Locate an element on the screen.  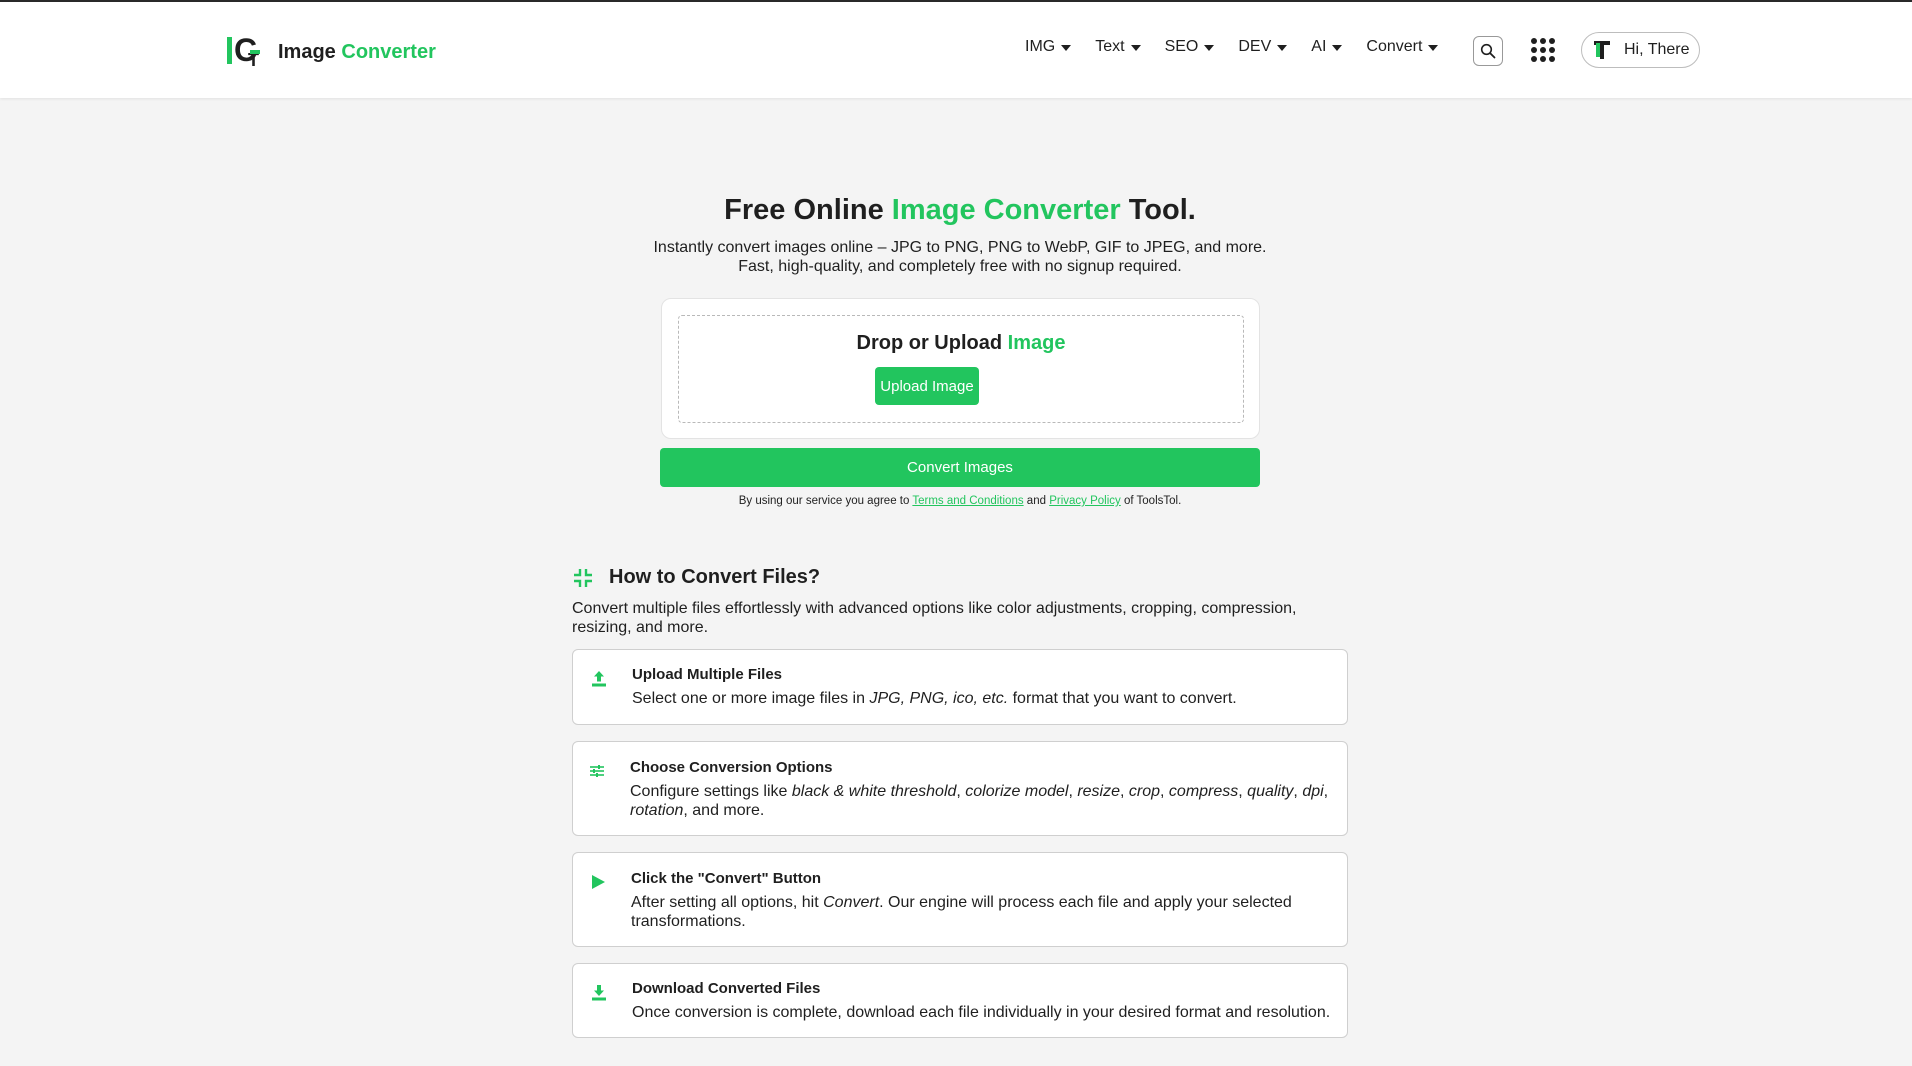
page-title: Free Online Image Converter Tool. is located at coordinates (956, 210).